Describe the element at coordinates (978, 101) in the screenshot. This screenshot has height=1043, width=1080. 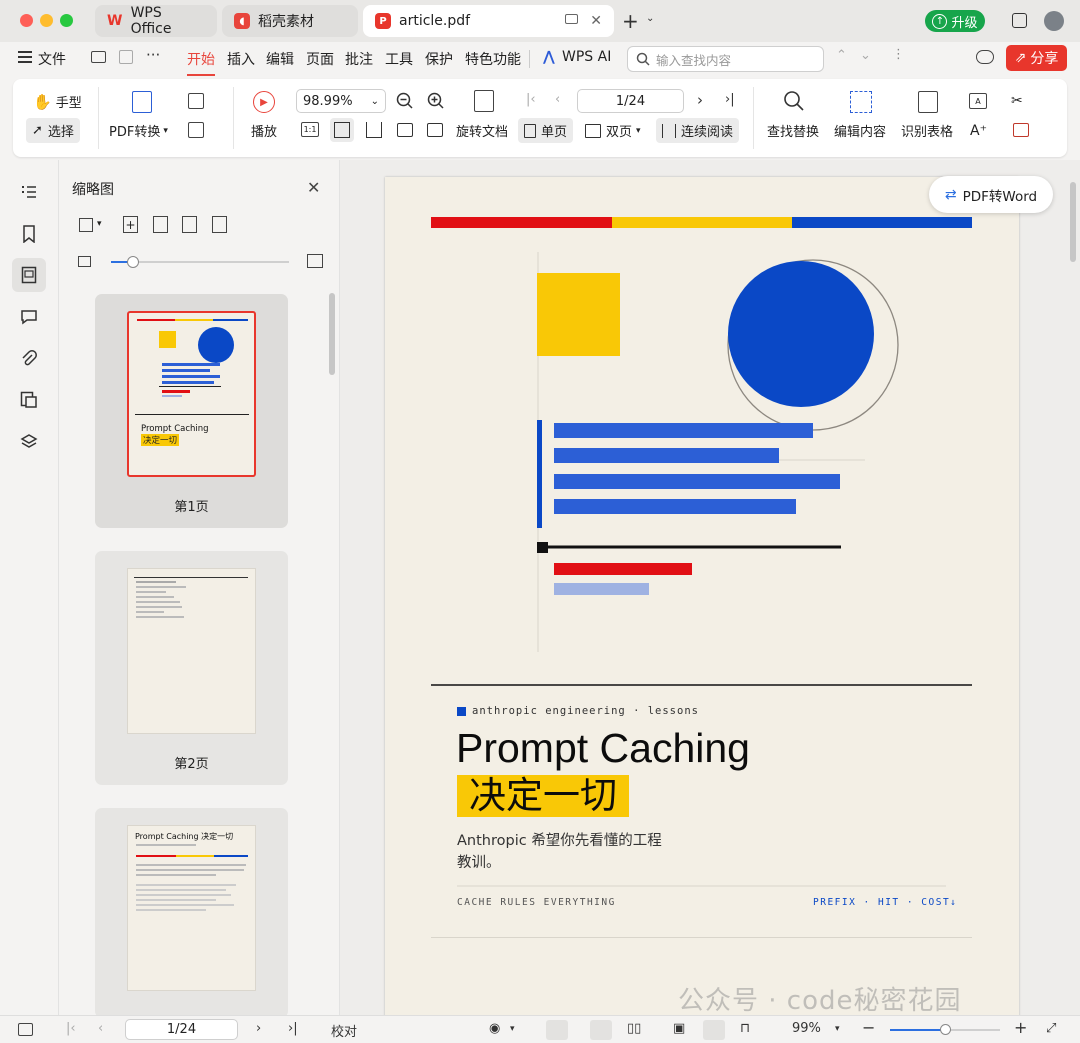
I see `translate-icon: A` at that location.